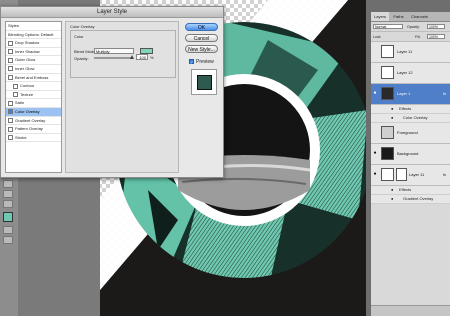 This screenshot has width=450, height=316. Describe the element at coordinates (113, 58) in the screenshot. I see `opacity-slider` at that location.